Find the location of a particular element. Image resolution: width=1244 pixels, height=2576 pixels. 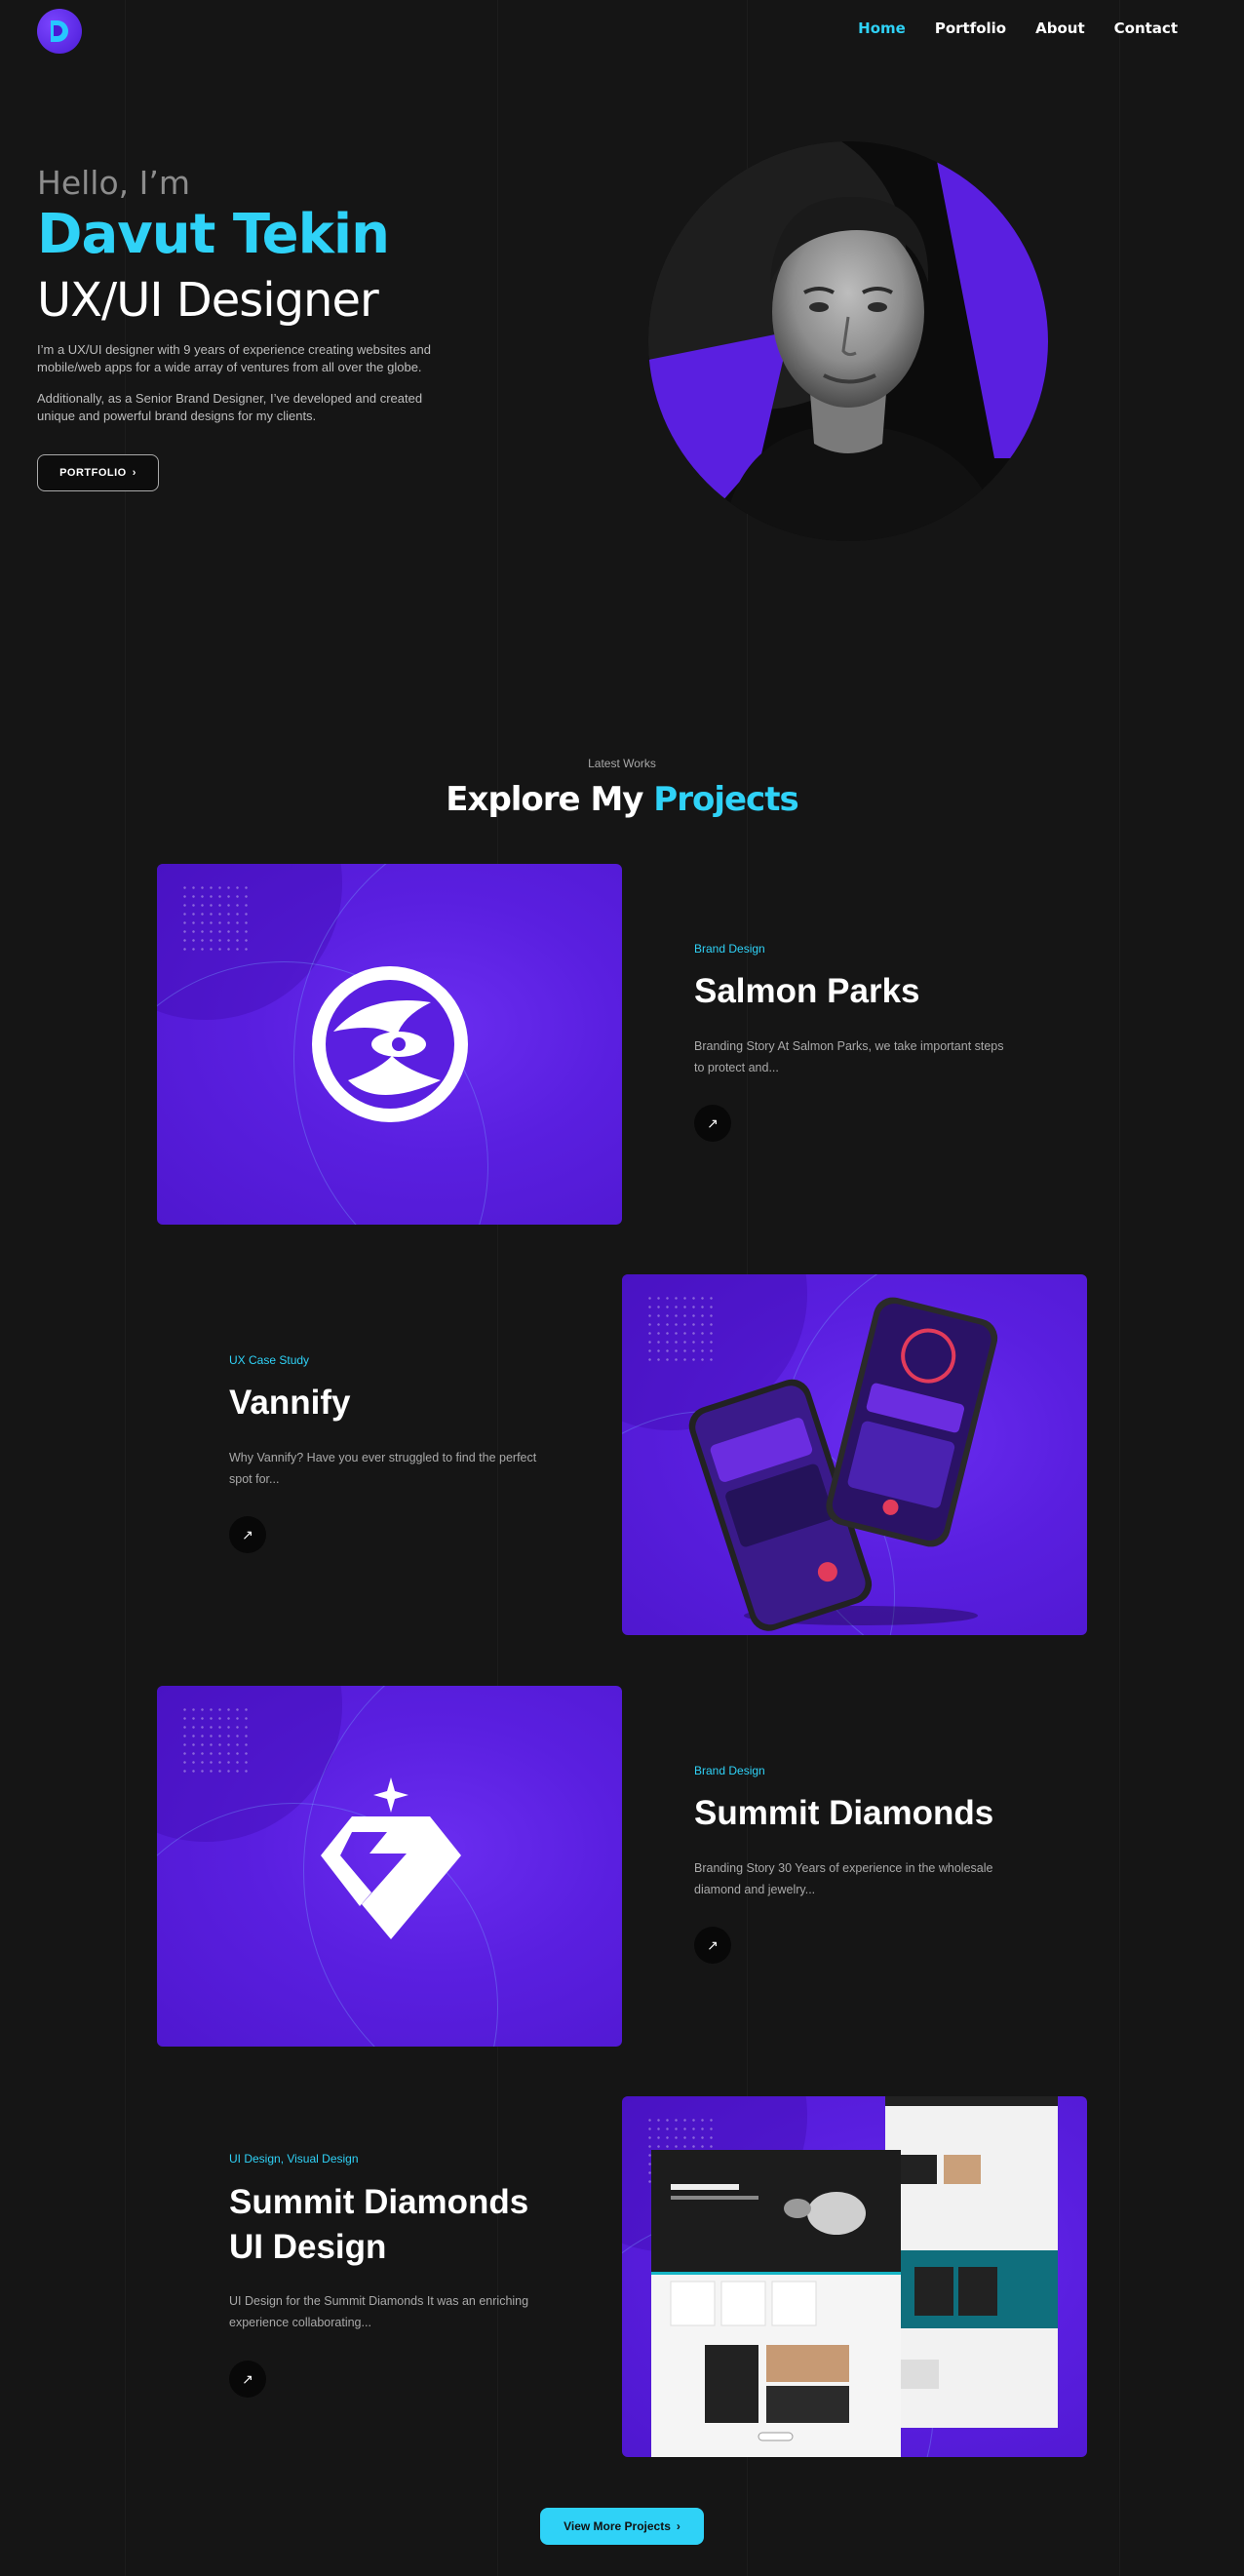

project-title: Salmon Parks is located at coordinates (807, 991).